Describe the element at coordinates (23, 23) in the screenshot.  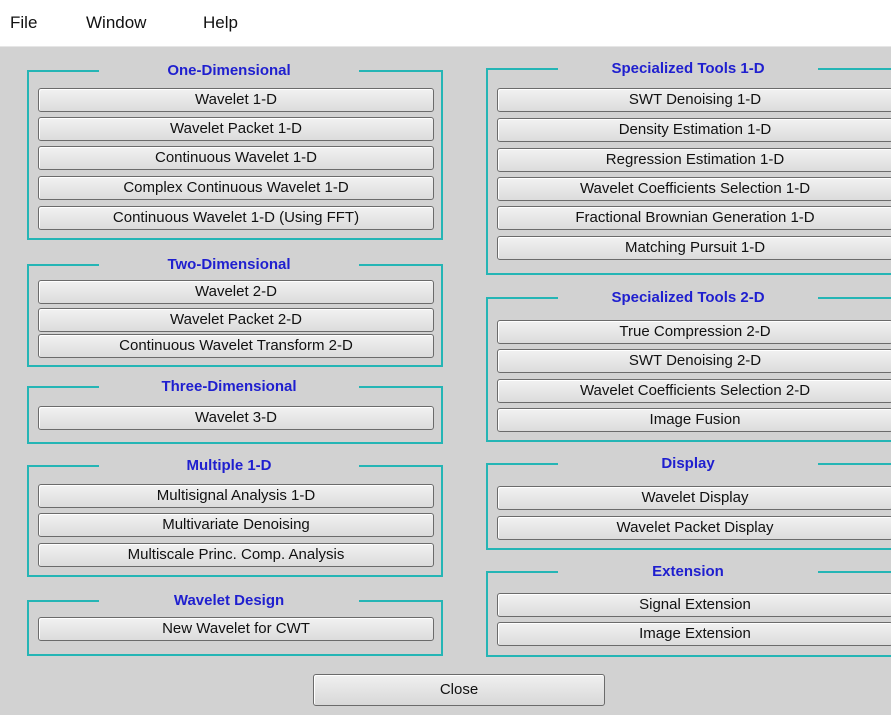
I see `menu-file: File` at that location.